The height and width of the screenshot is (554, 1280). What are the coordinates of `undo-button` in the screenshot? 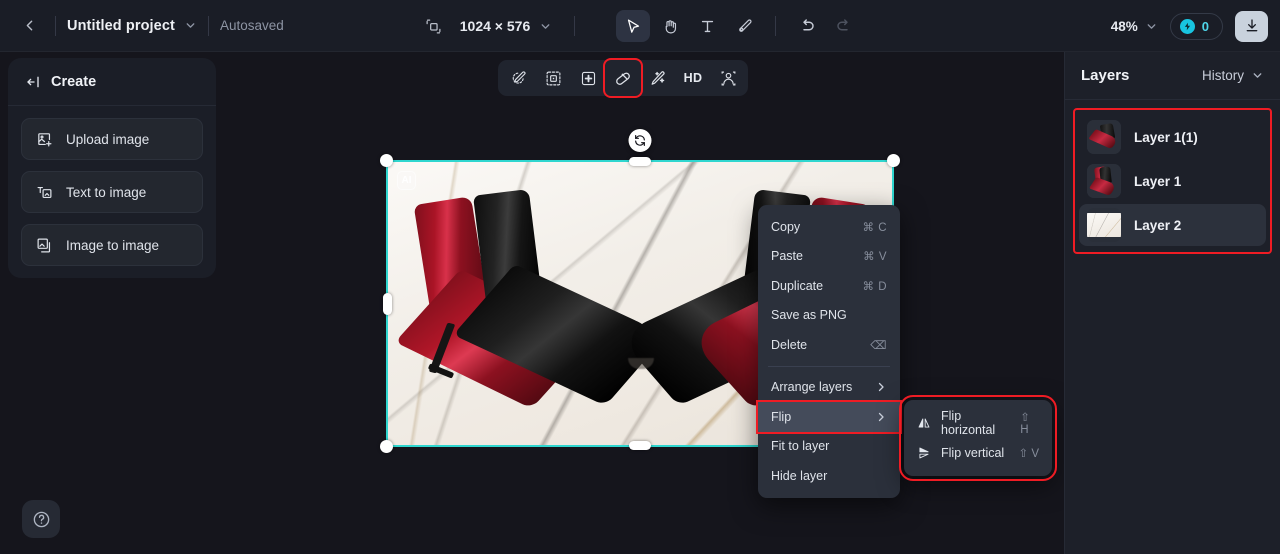 It's located at (807, 26).